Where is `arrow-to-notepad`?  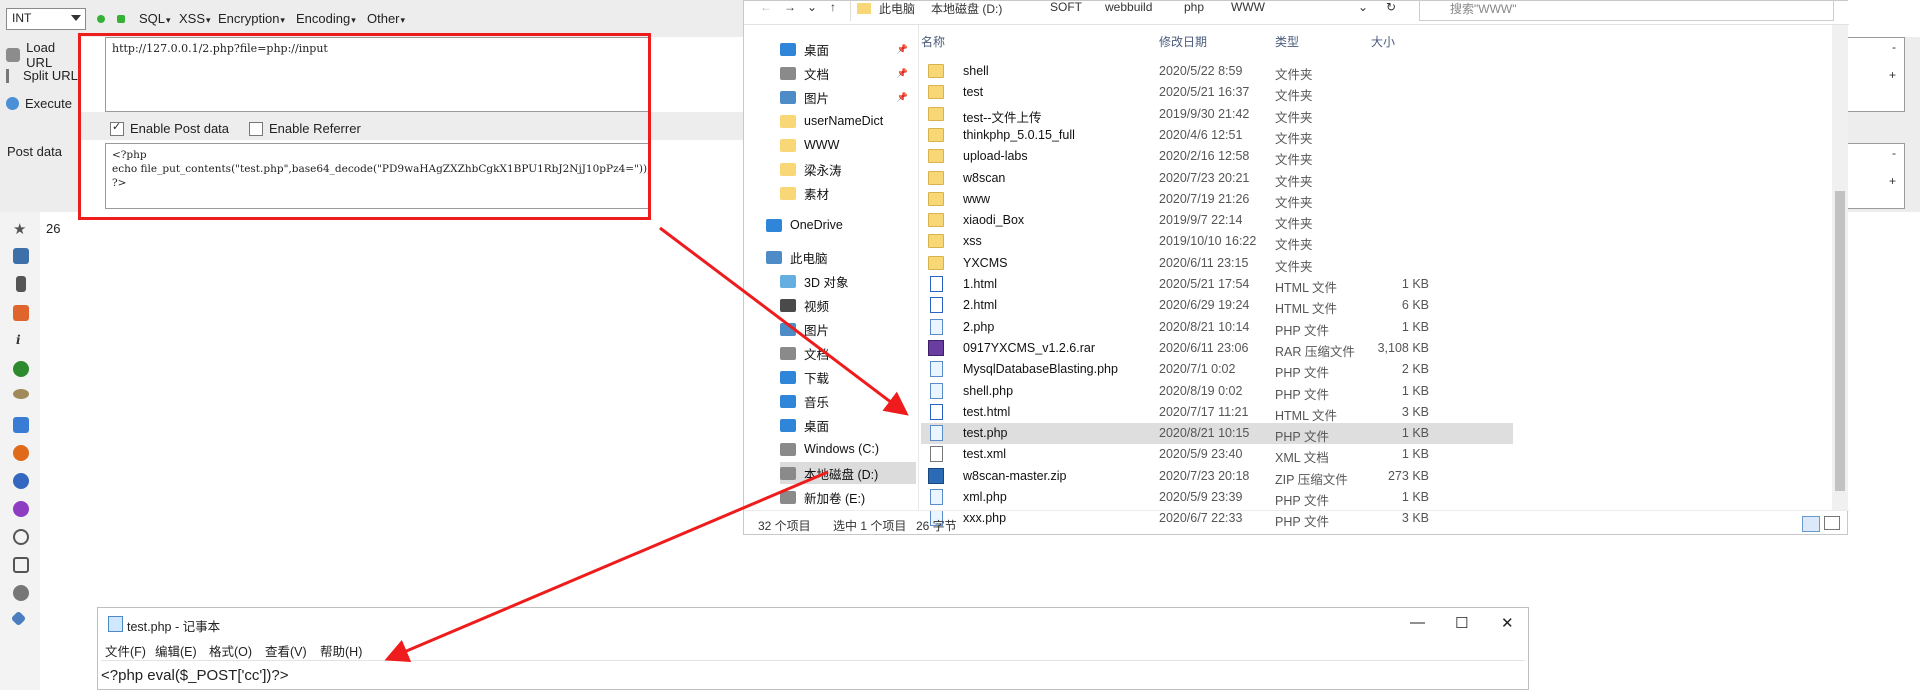 arrow-to-notepad is located at coordinates (606, 566).